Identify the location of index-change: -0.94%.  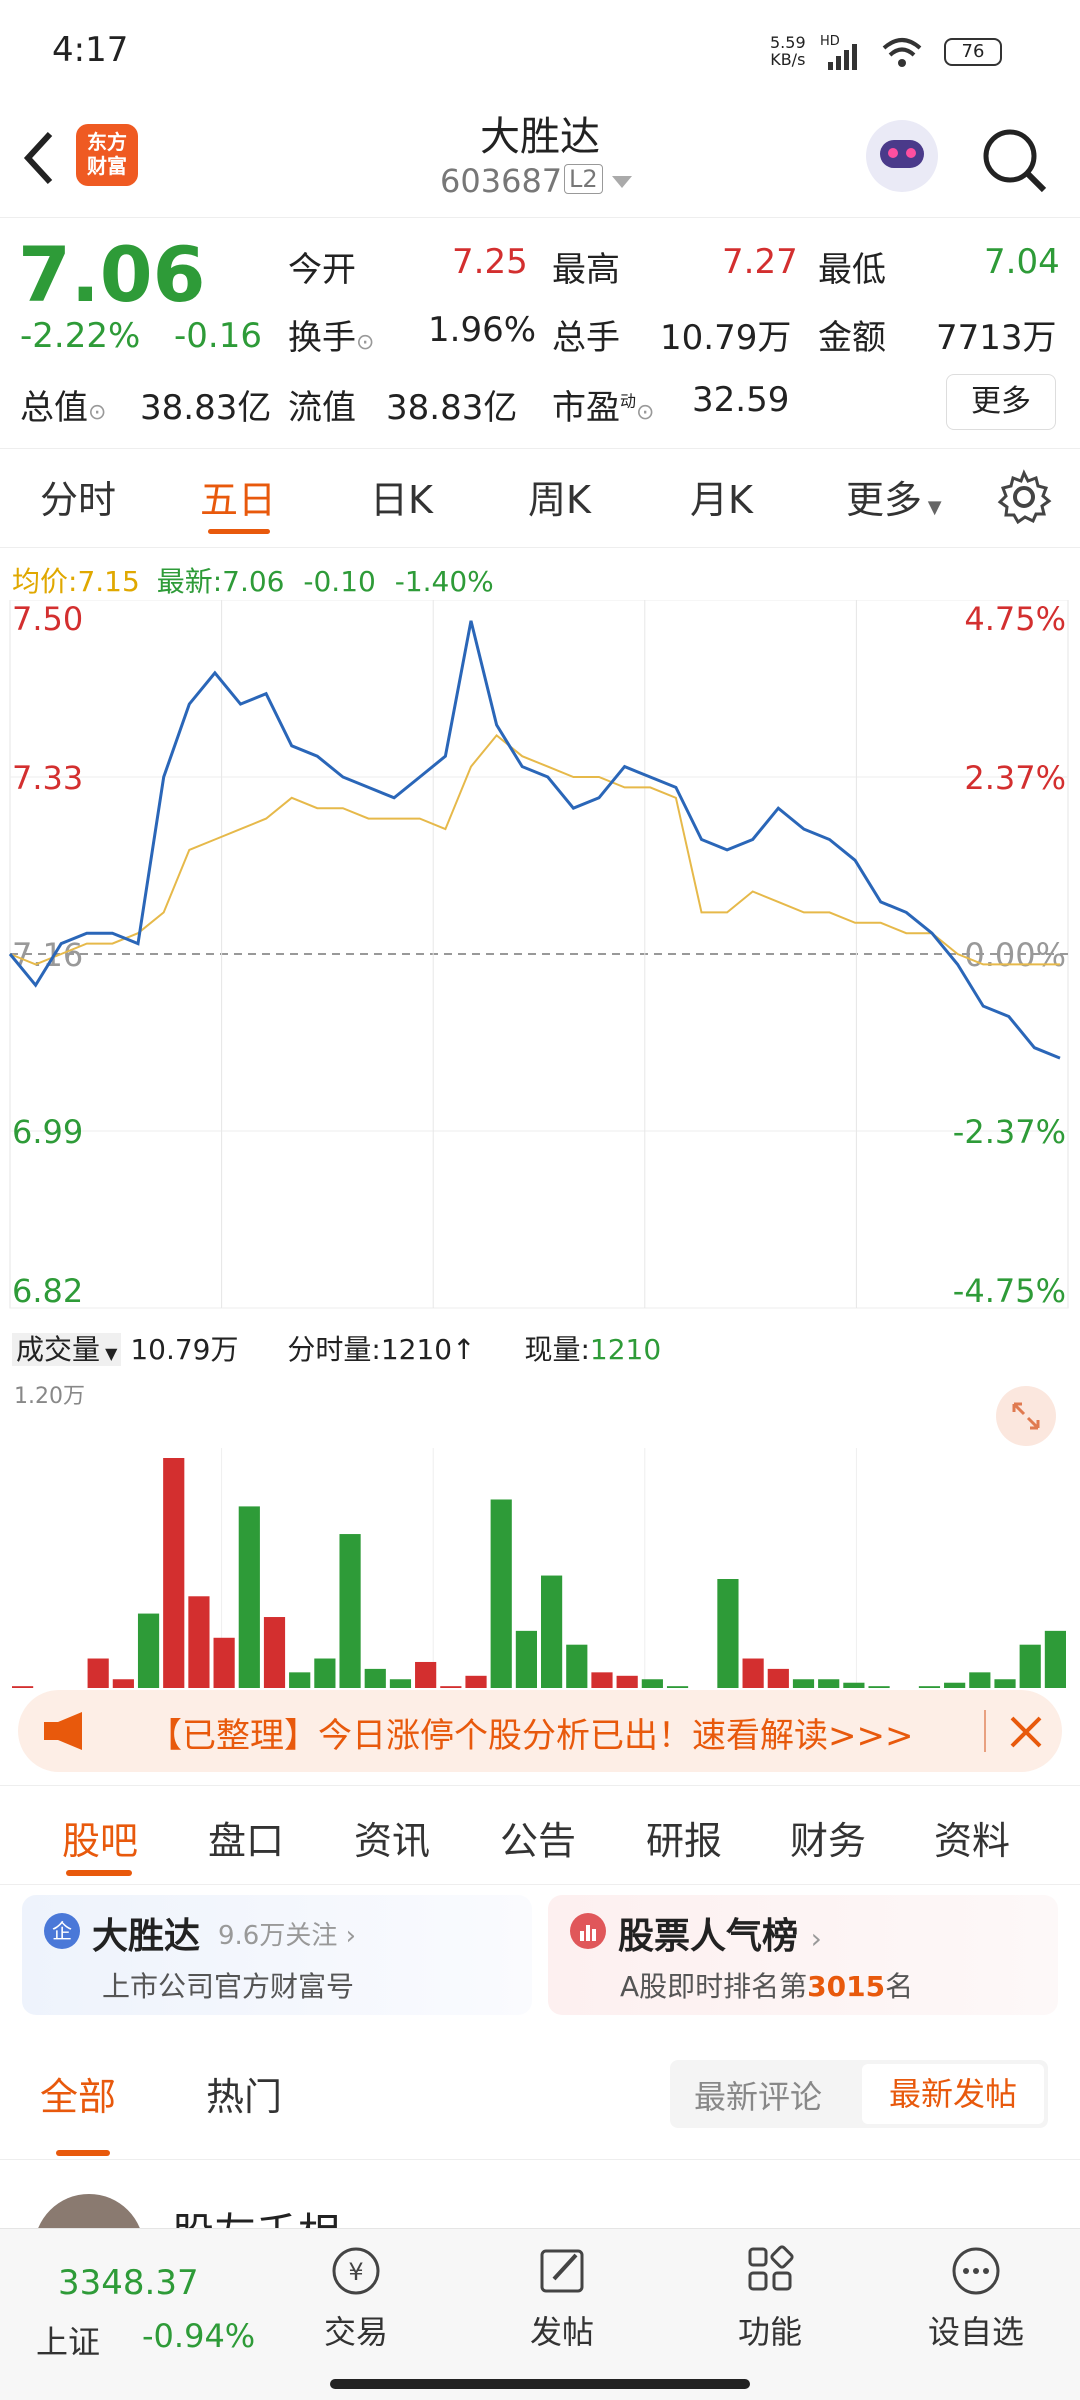
(198, 2336).